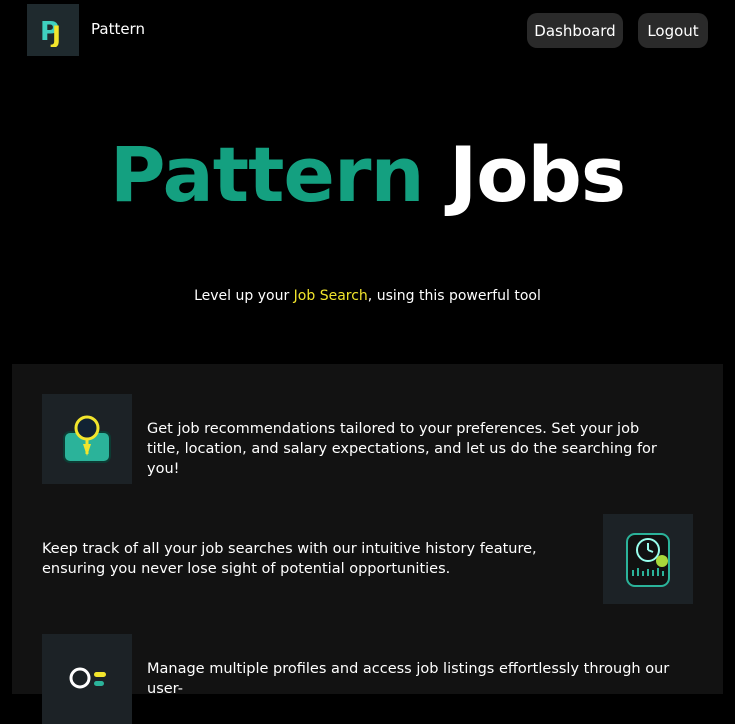 The image size is (735, 724). What do you see at coordinates (330, 296) in the screenshot?
I see `tagline-highlight: Job Search` at bounding box center [330, 296].